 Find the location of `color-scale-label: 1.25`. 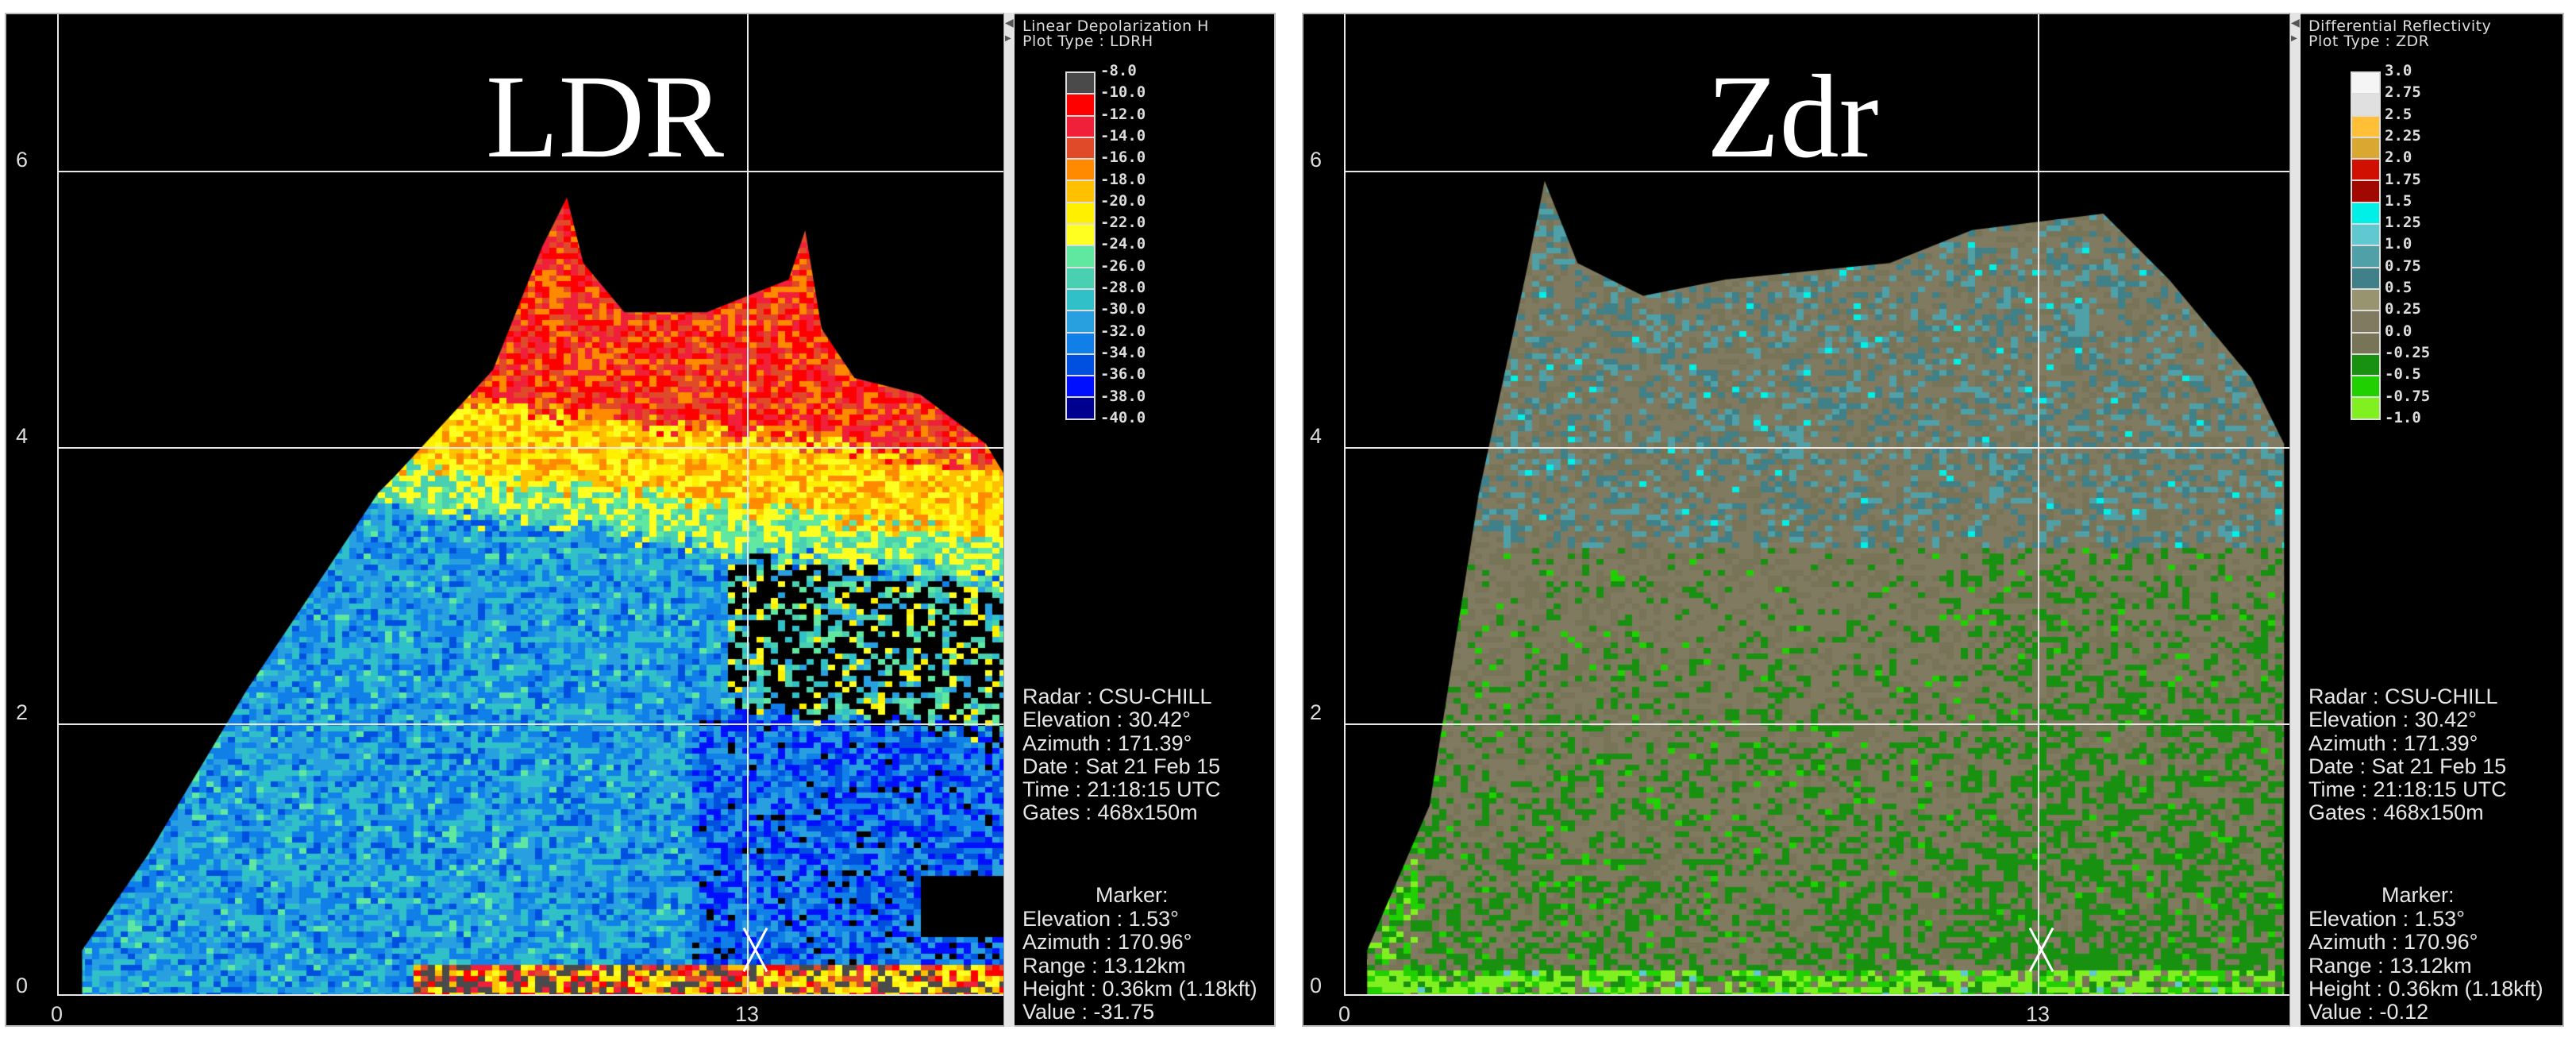

color-scale-label: 1.25 is located at coordinates (2403, 223).